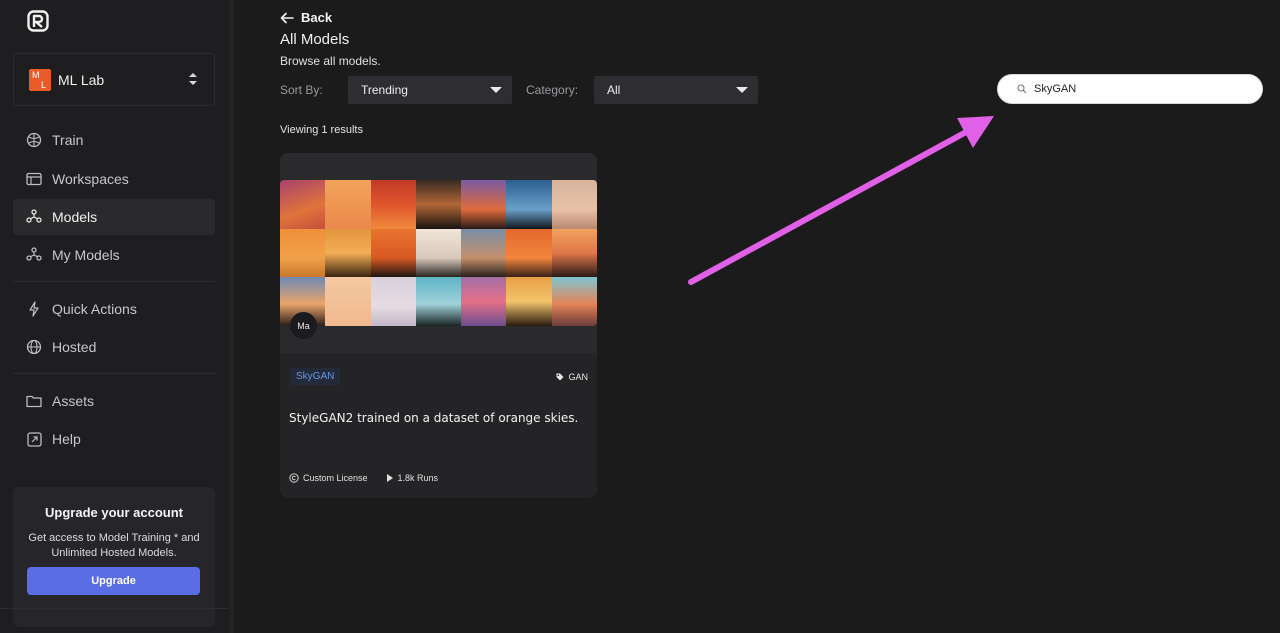 The height and width of the screenshot is (633, 1280). Describe the element at coordinates (303, 325) in the screenshot. I see `author-avatar: Ma` at that location.